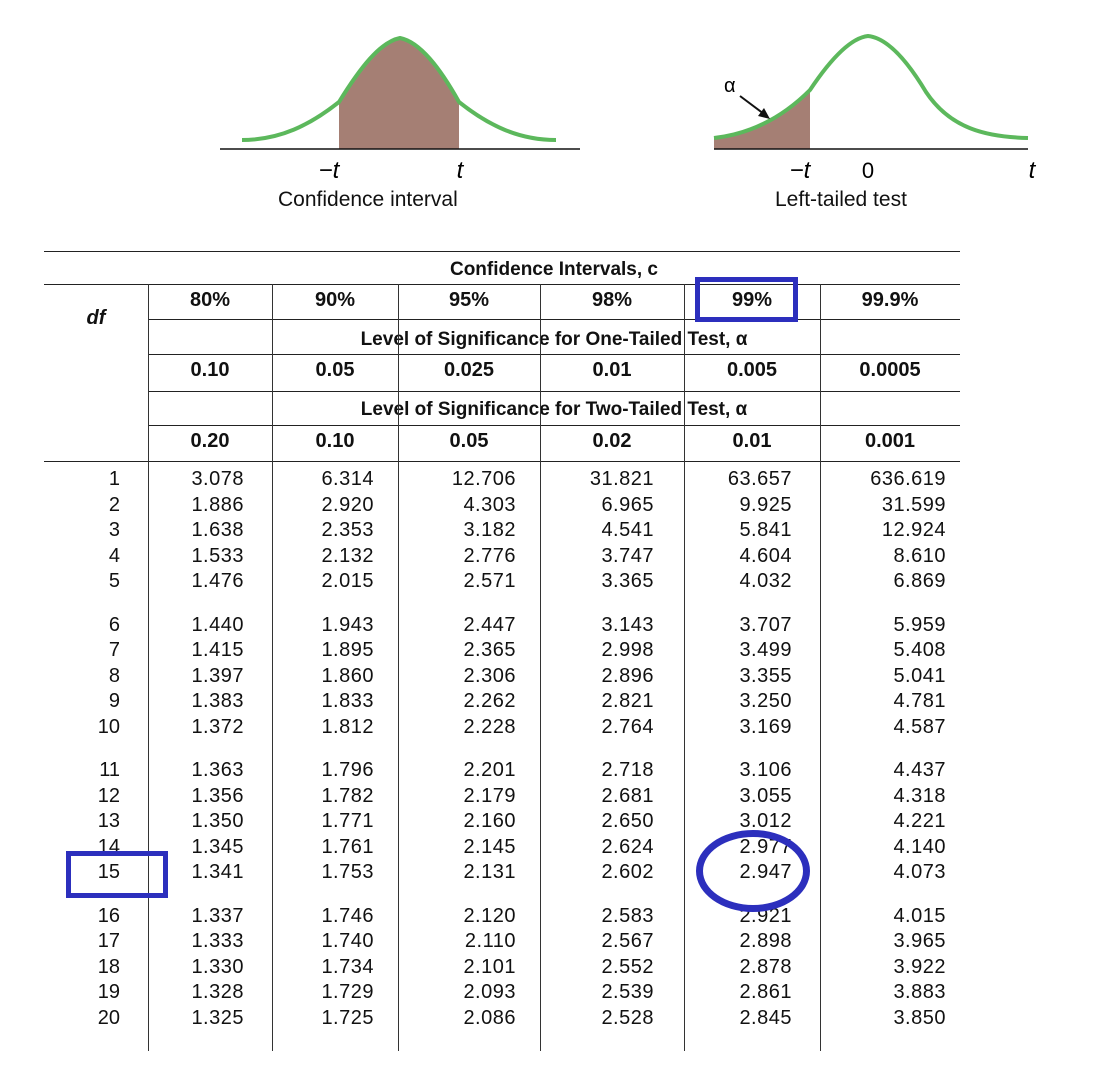 The width and height of the screenshot is (1094, 1074). What do you see at coordinates (347, 624) in the screenshot?
I see `critical-value-cell: 1.943` at bounding box center [347, 624].